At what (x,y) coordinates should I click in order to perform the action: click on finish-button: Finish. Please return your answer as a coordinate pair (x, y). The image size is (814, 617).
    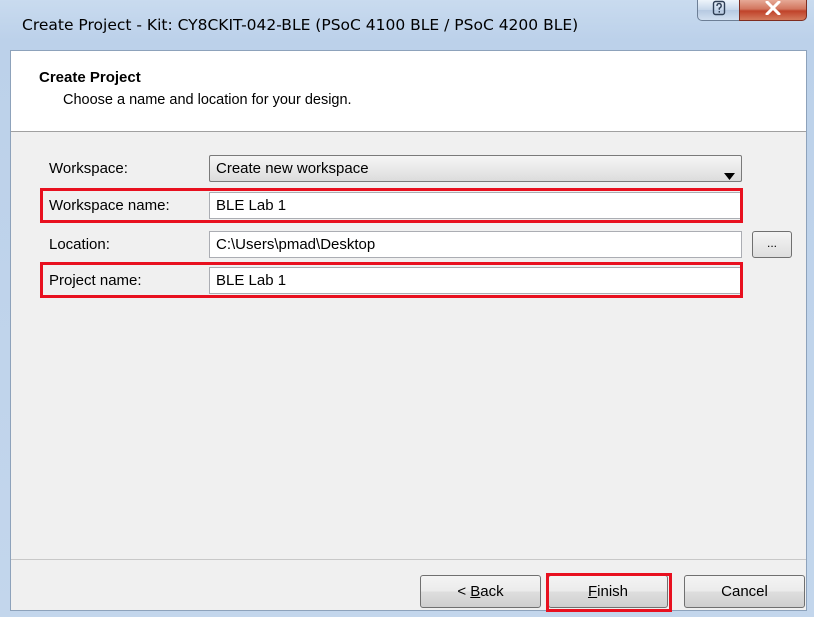
    Looking at the image, I should click on (608, 591).